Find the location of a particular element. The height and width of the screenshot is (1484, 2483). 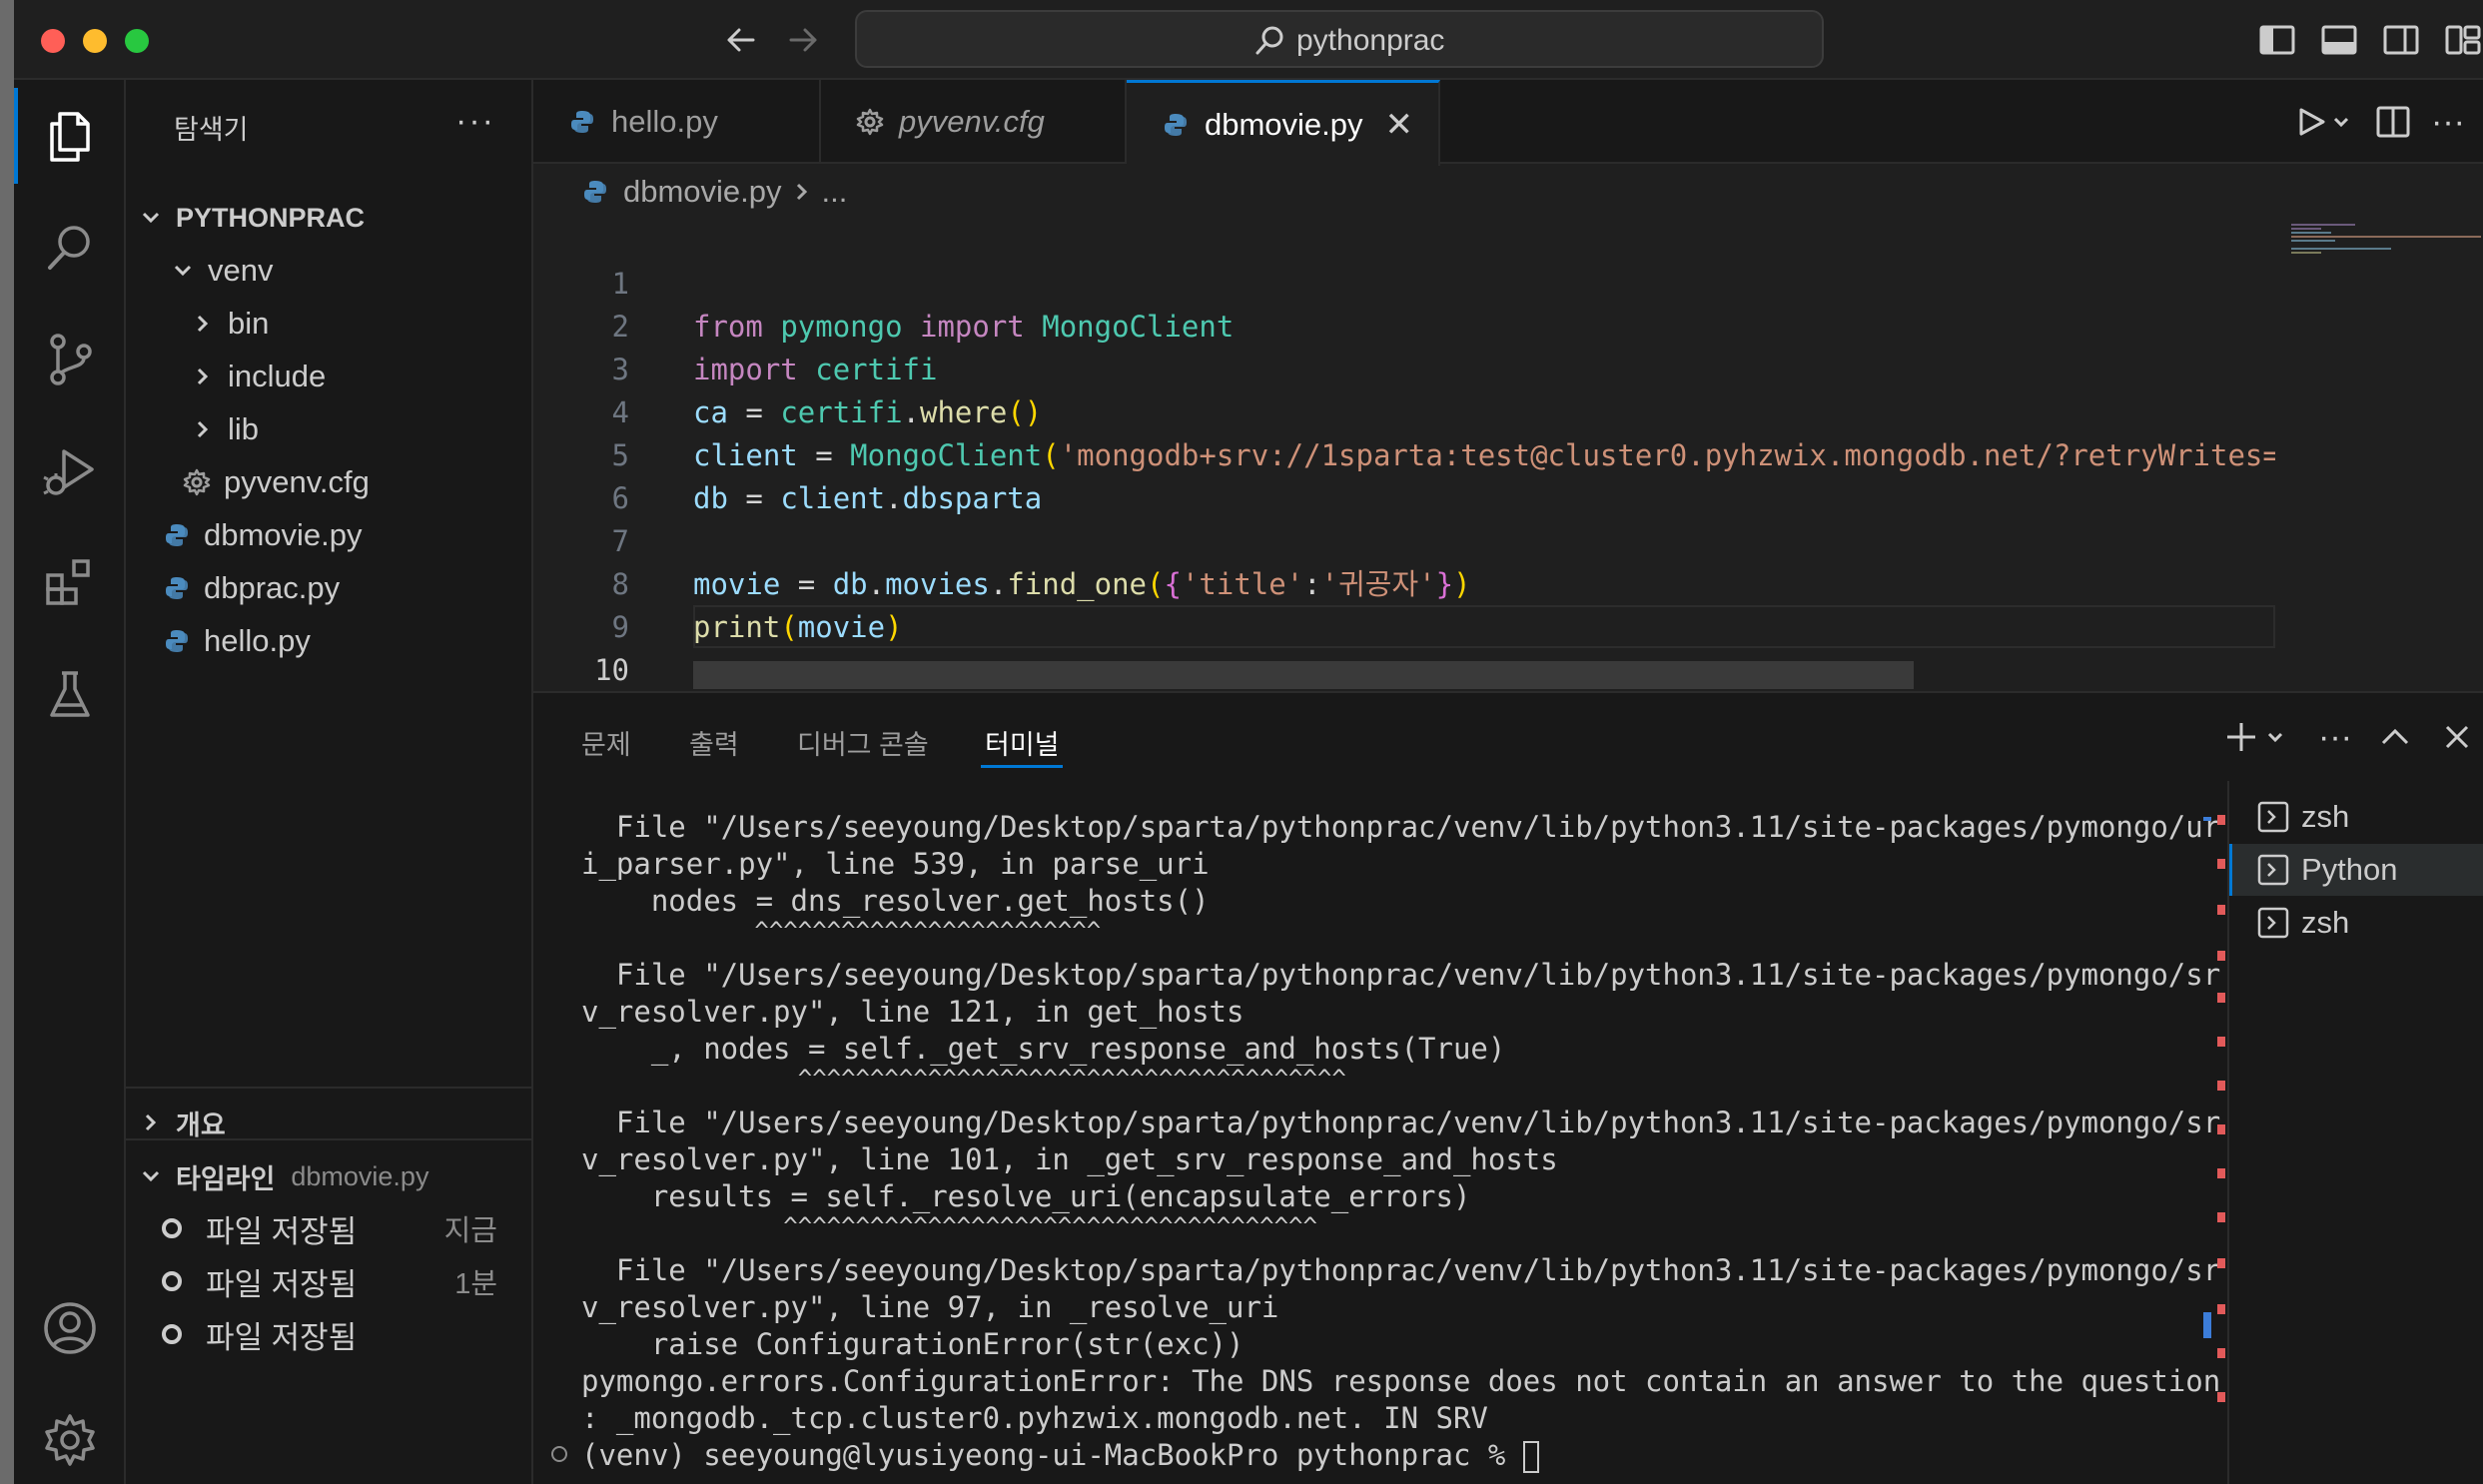

code-line: 8 print(movie) is located at coordinates (1407, 582).